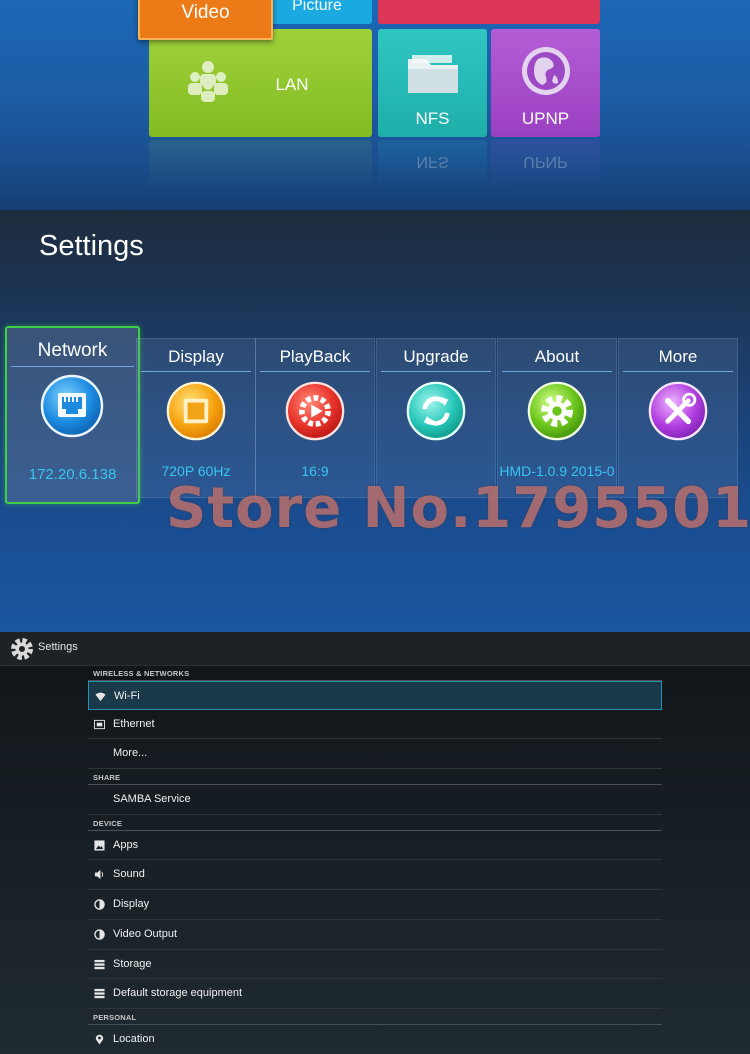 The width and height of the screenshot is (750, 1054). Describe the element at coordinates (72, 474) in the screenshot. I see `card-value: 172.20.6.138` at that location.